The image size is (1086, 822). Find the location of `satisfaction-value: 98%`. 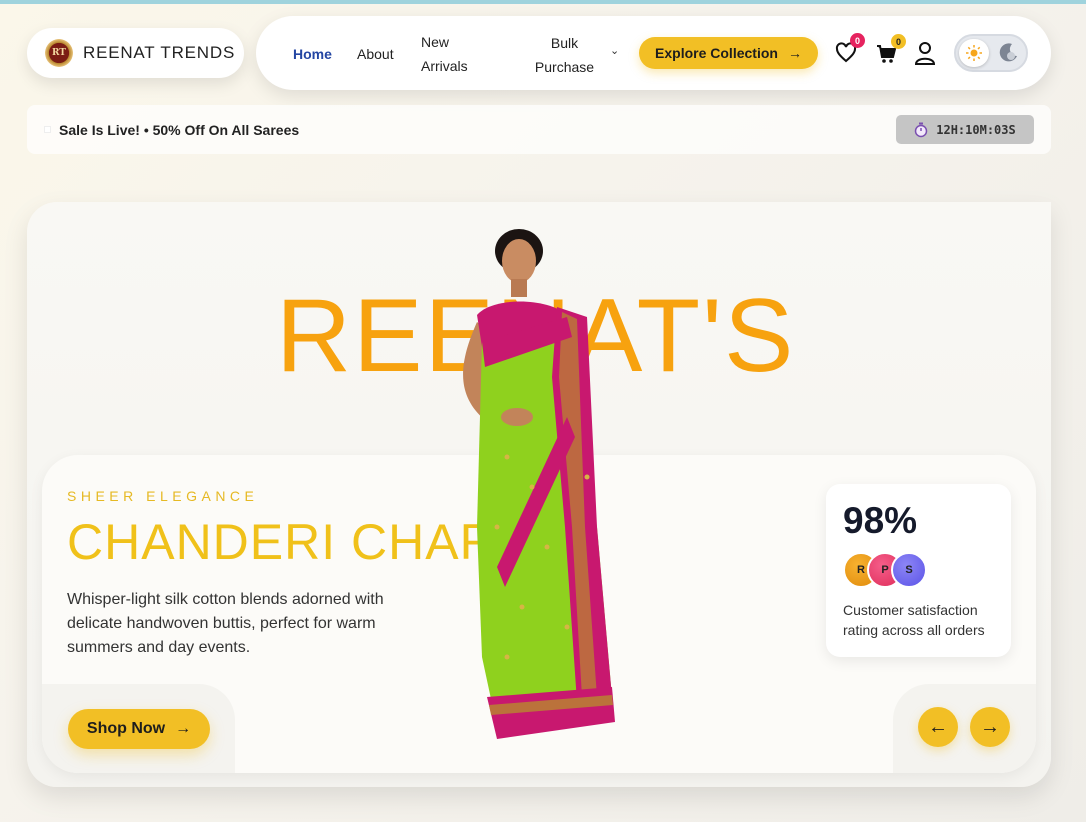

satisfaction-value: 98% is located at coordinates (880, 520).